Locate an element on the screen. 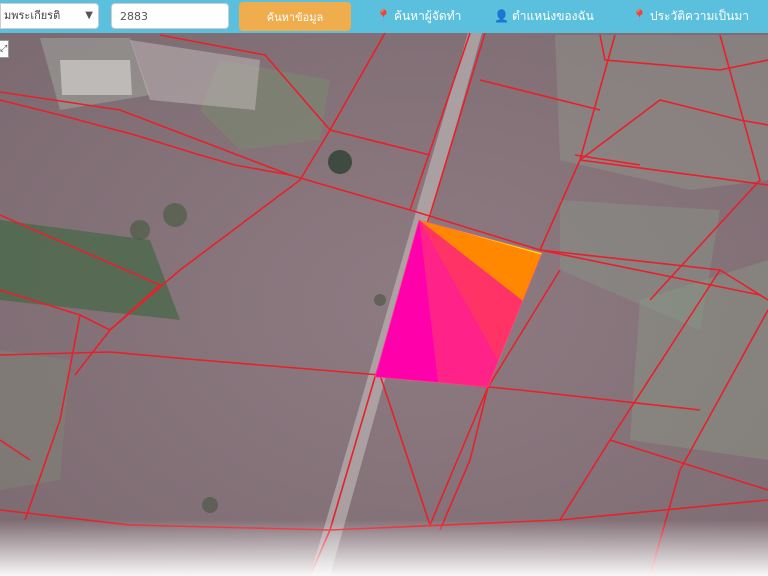 This screenshot has width=768, height=576. nav-link-history: 📍 ประวัติความเป็นมา is located at coordinates (690, 16).